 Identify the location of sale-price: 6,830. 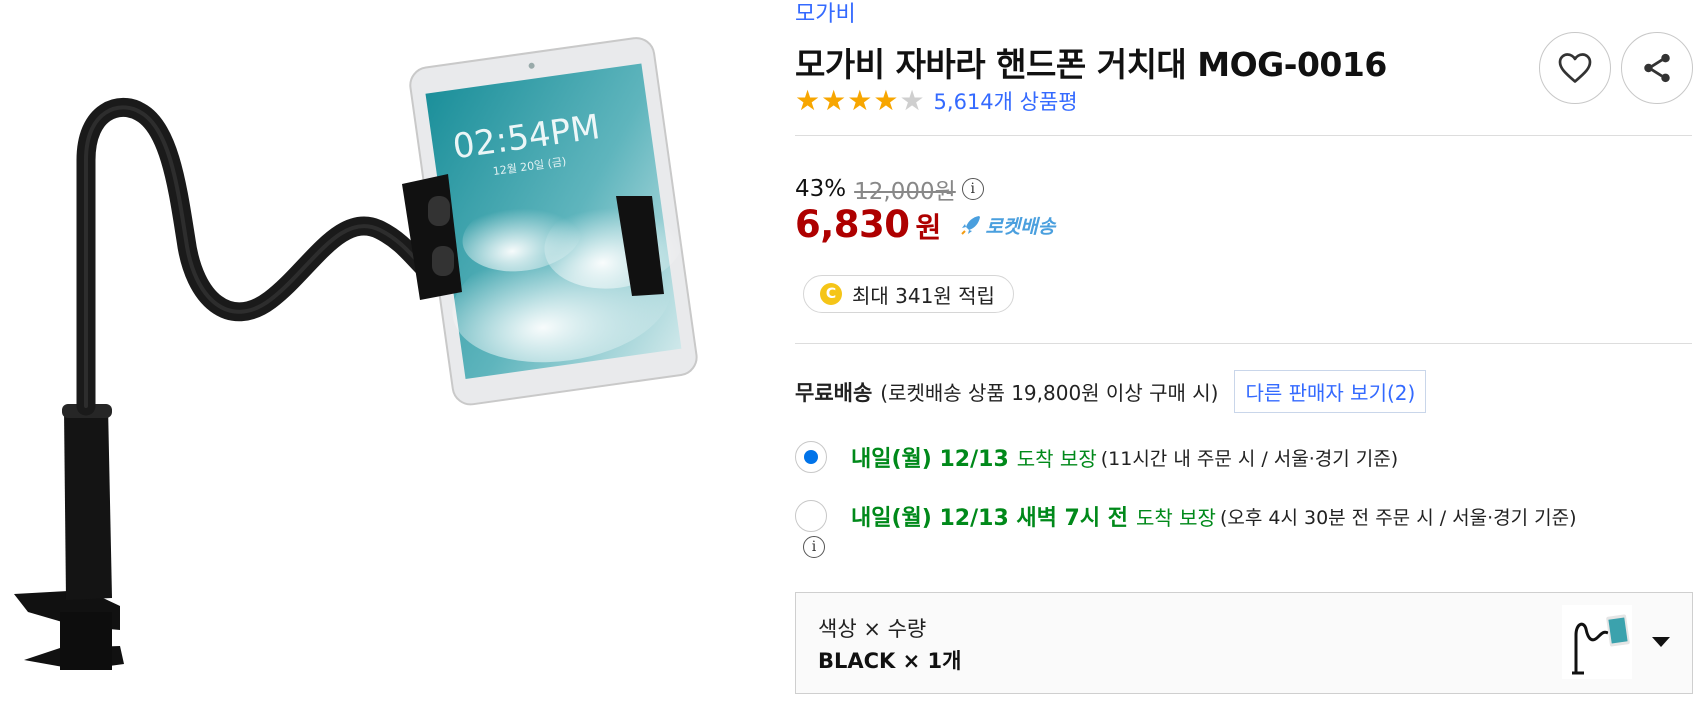
(852, 224).